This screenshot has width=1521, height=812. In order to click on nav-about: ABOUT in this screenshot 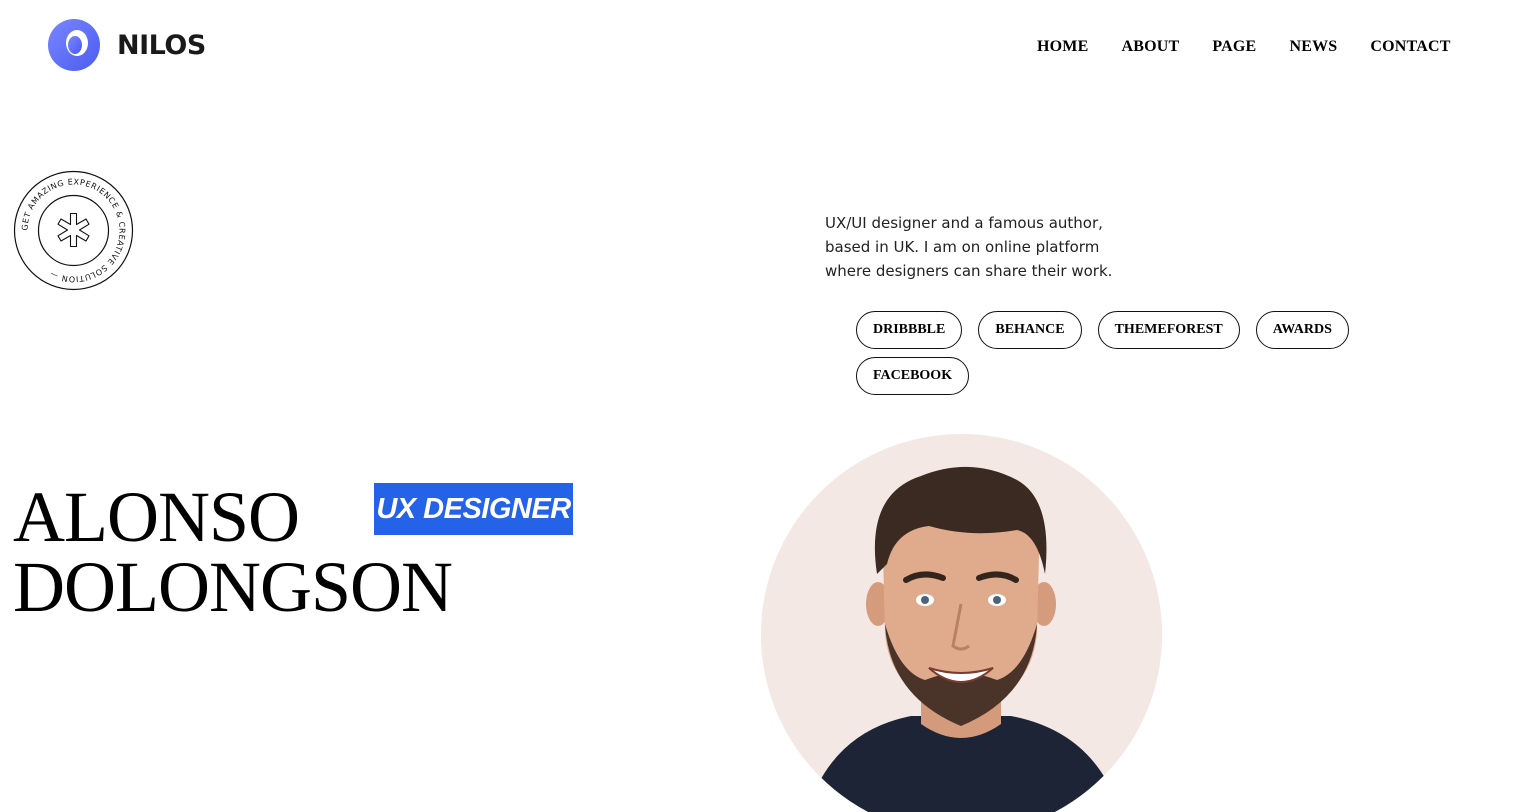, I will do `click(1150, 47)`.